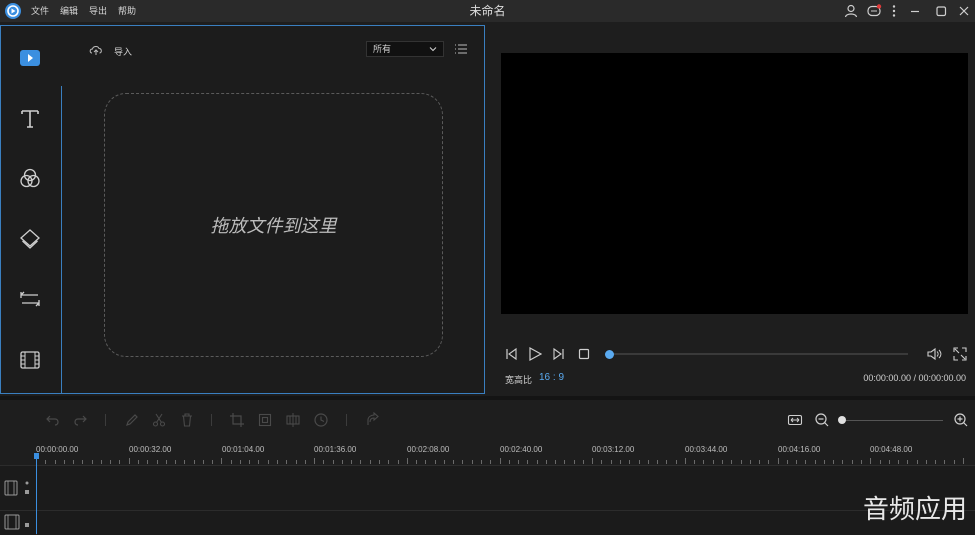 The image size is (975, 535). I want to click on fit-timeline-icon, so click(795, 420).